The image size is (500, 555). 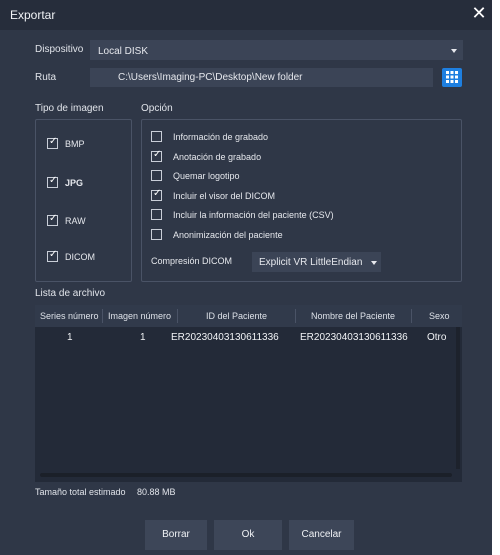 I want to click on checkbox-bmp: ✓, so click(x=52, y=142).